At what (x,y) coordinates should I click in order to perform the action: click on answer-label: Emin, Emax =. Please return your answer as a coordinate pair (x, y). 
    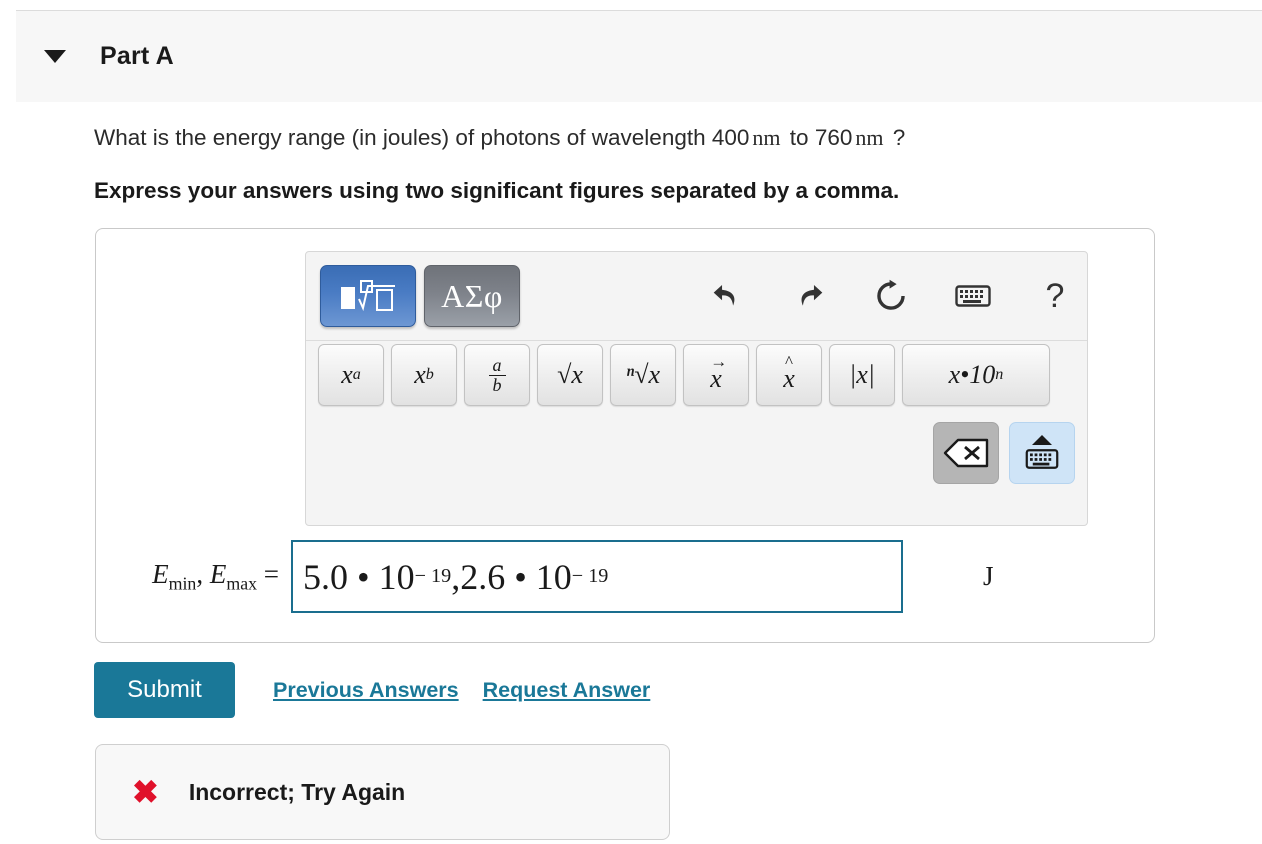
    Looking at the image, I should click on (215, 576).